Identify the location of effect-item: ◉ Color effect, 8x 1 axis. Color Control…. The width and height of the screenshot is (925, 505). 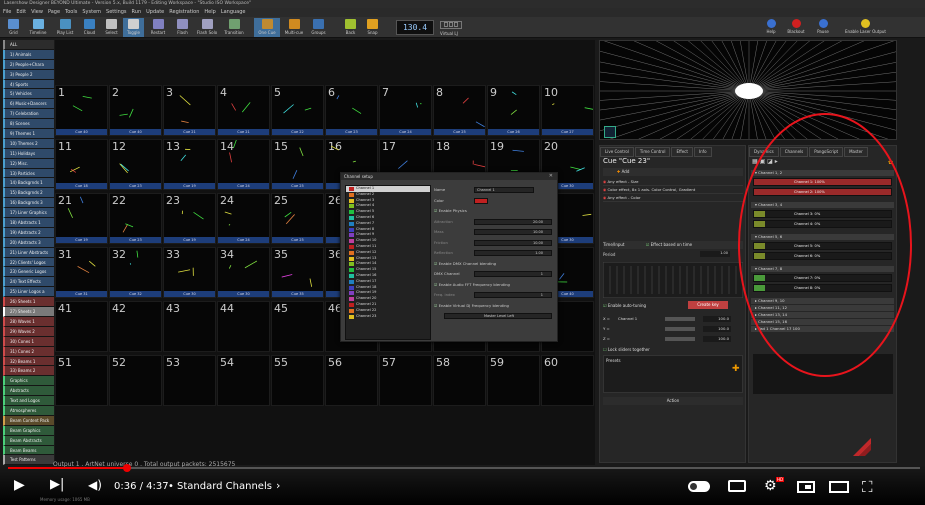
(673, 190).